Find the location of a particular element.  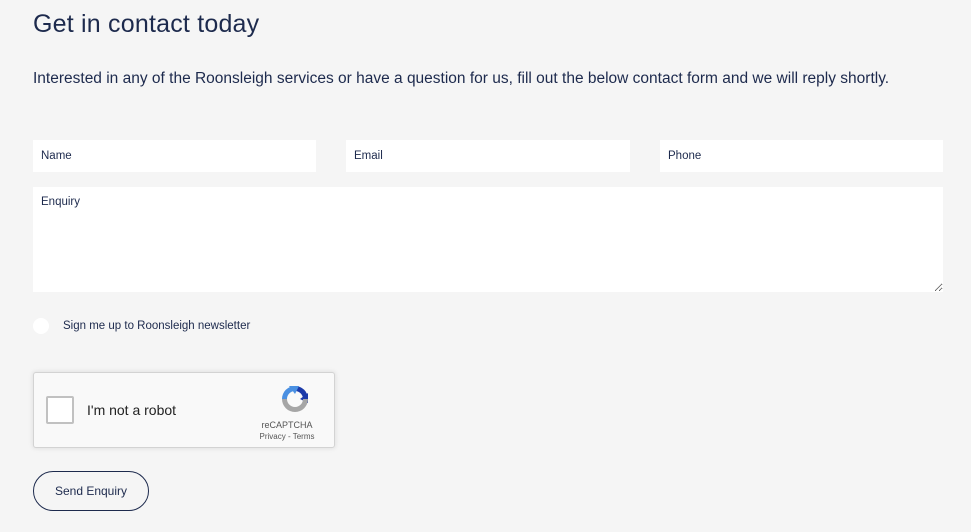

newsletter-radio is located at coordinates (41, 326).